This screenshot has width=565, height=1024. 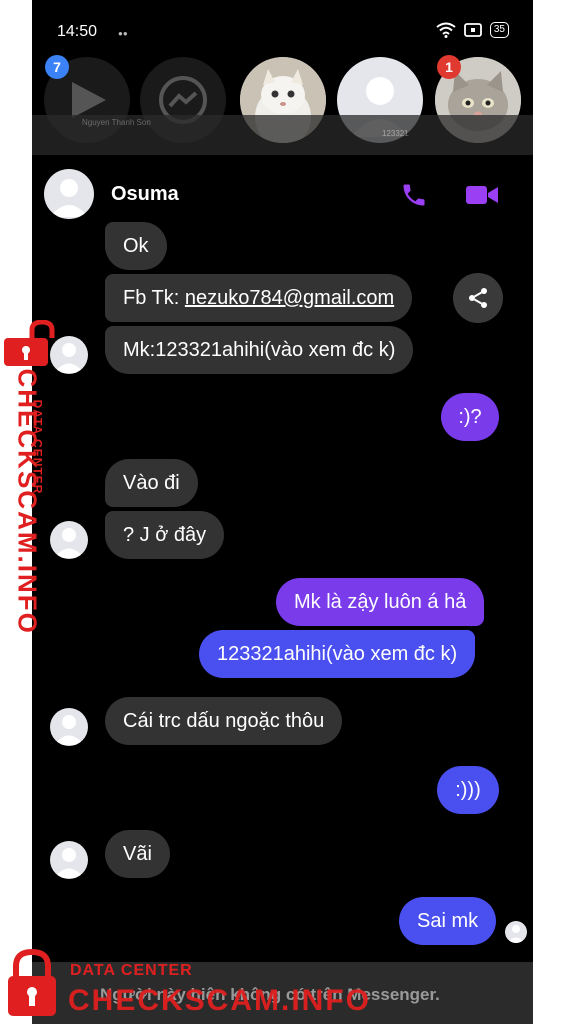 What do you see at coordinates (337, 654) in the screenshot?
I see `message-bubble-outgoing: 123321ahihi(vào xem đc k)` at bounding box center [337, 654].